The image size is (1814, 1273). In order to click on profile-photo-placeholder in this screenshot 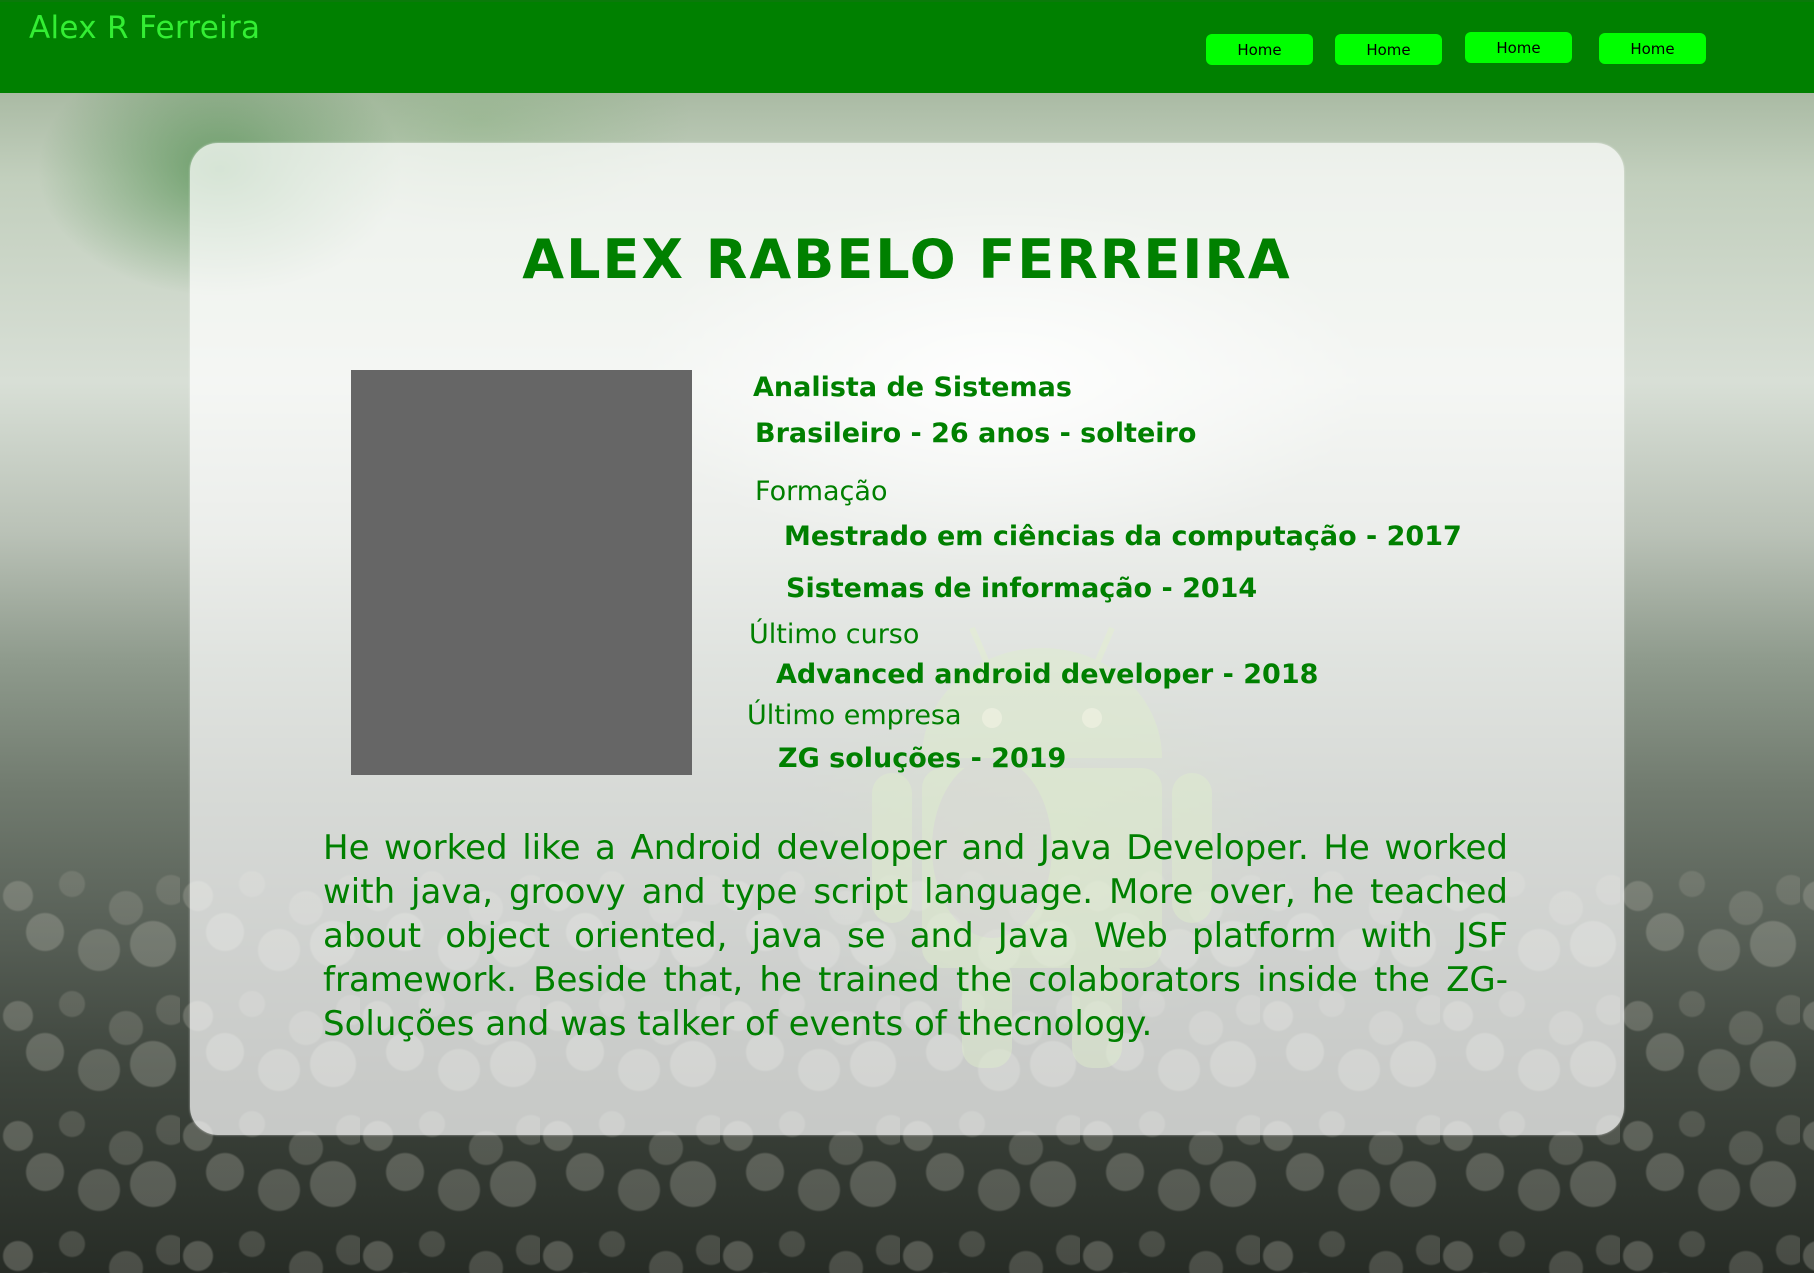, I will do `click(521, 572)`.